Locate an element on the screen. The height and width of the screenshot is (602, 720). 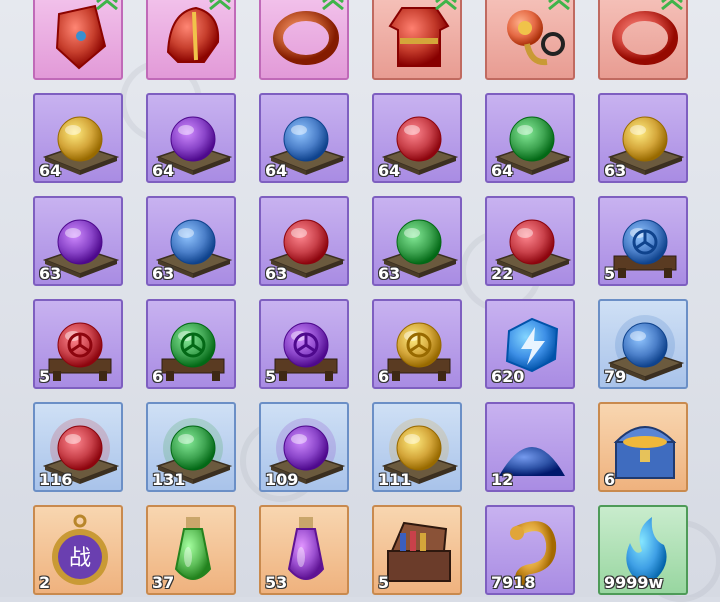
belt-icon is located at coordinates (536, 38).